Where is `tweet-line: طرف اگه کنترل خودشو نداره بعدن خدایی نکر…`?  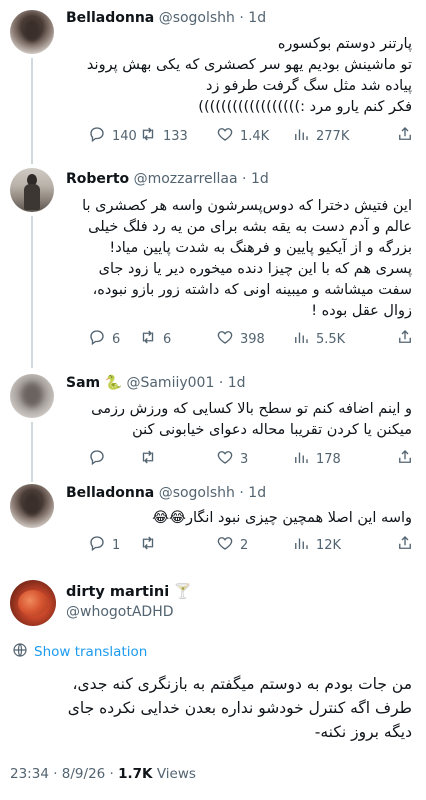 tweet-line: طرف اگه کنترل خودشو نداره بعدن خدایی نکر… is located at coordinates (239, 708).